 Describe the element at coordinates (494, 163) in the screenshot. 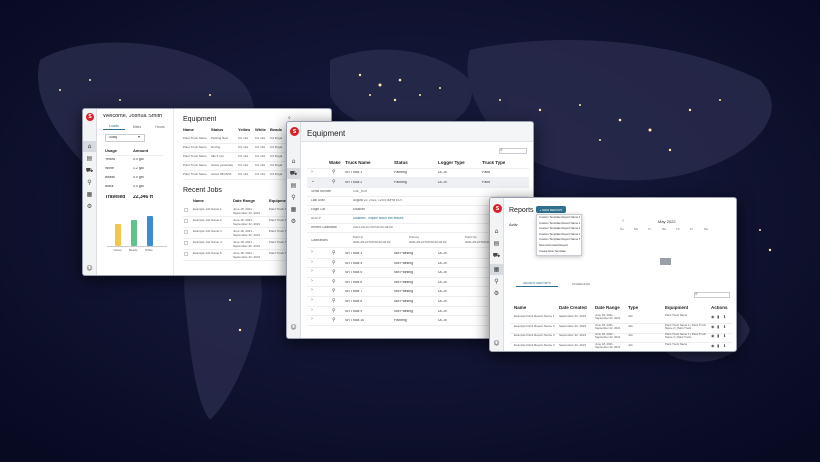

I see `col-truck-type: Truck Type` at that location.